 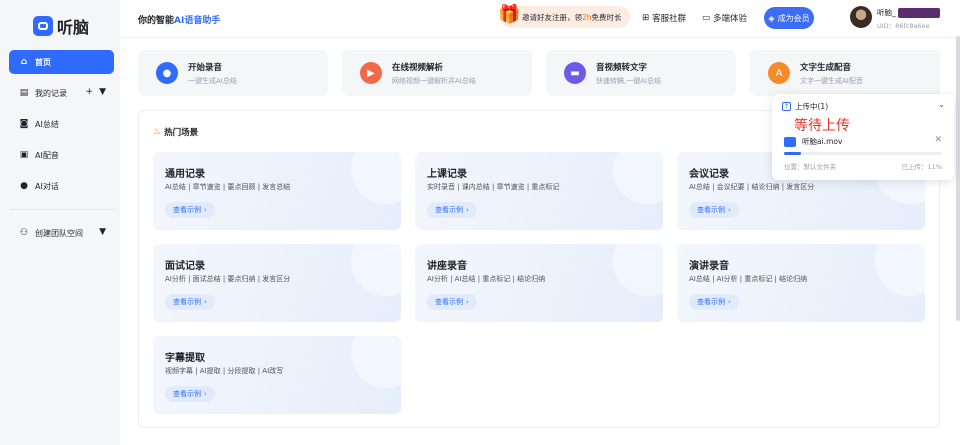 I want to click on upload-header: ↑ 上传中(1), so click(x=805, y=106).